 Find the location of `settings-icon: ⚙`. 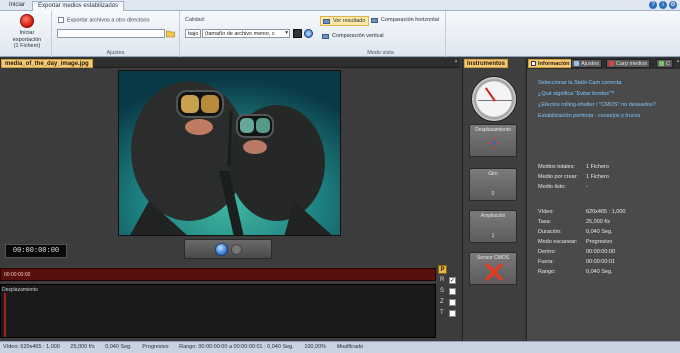

settings-icon: ⚙ is located at coordinates (673, 5).